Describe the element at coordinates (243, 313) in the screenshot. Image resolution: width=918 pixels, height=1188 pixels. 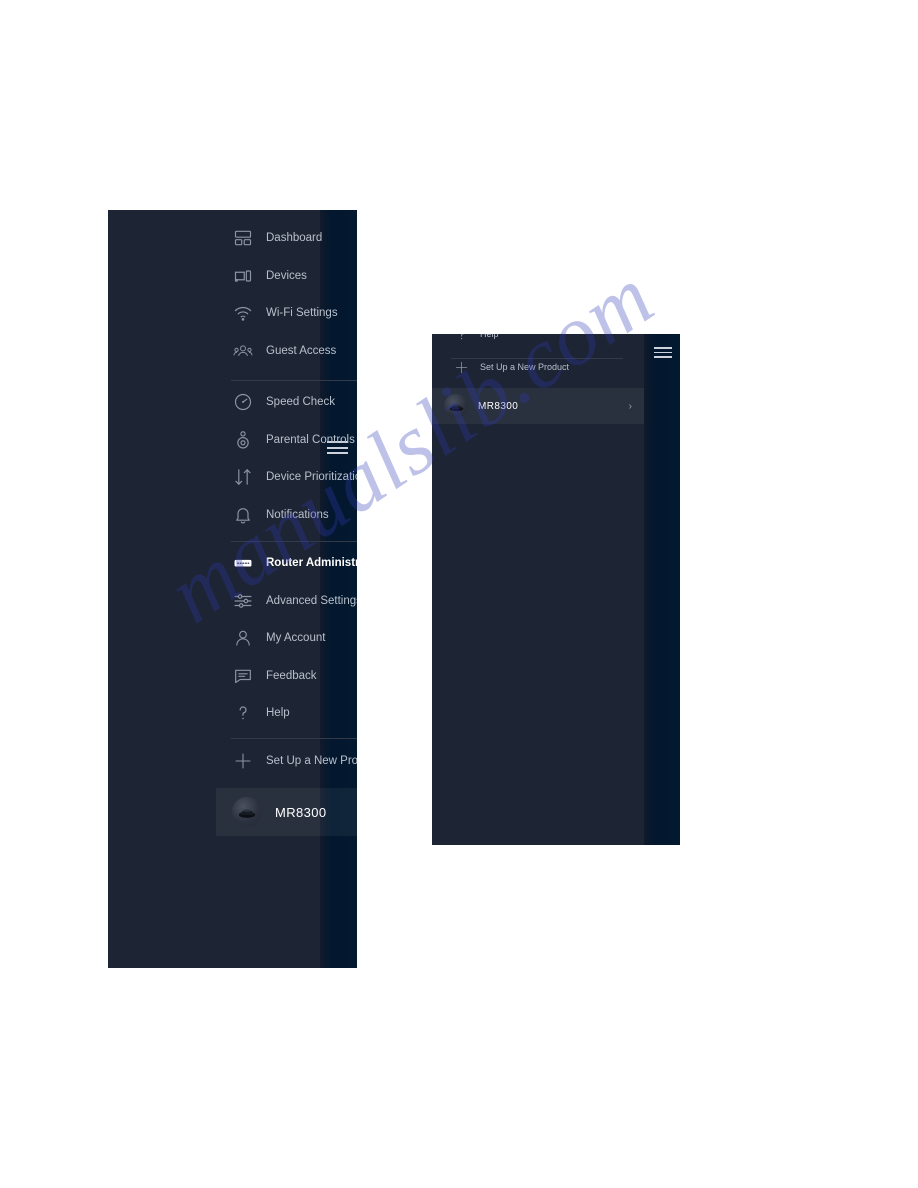
I see `wifi-icon` at that location.